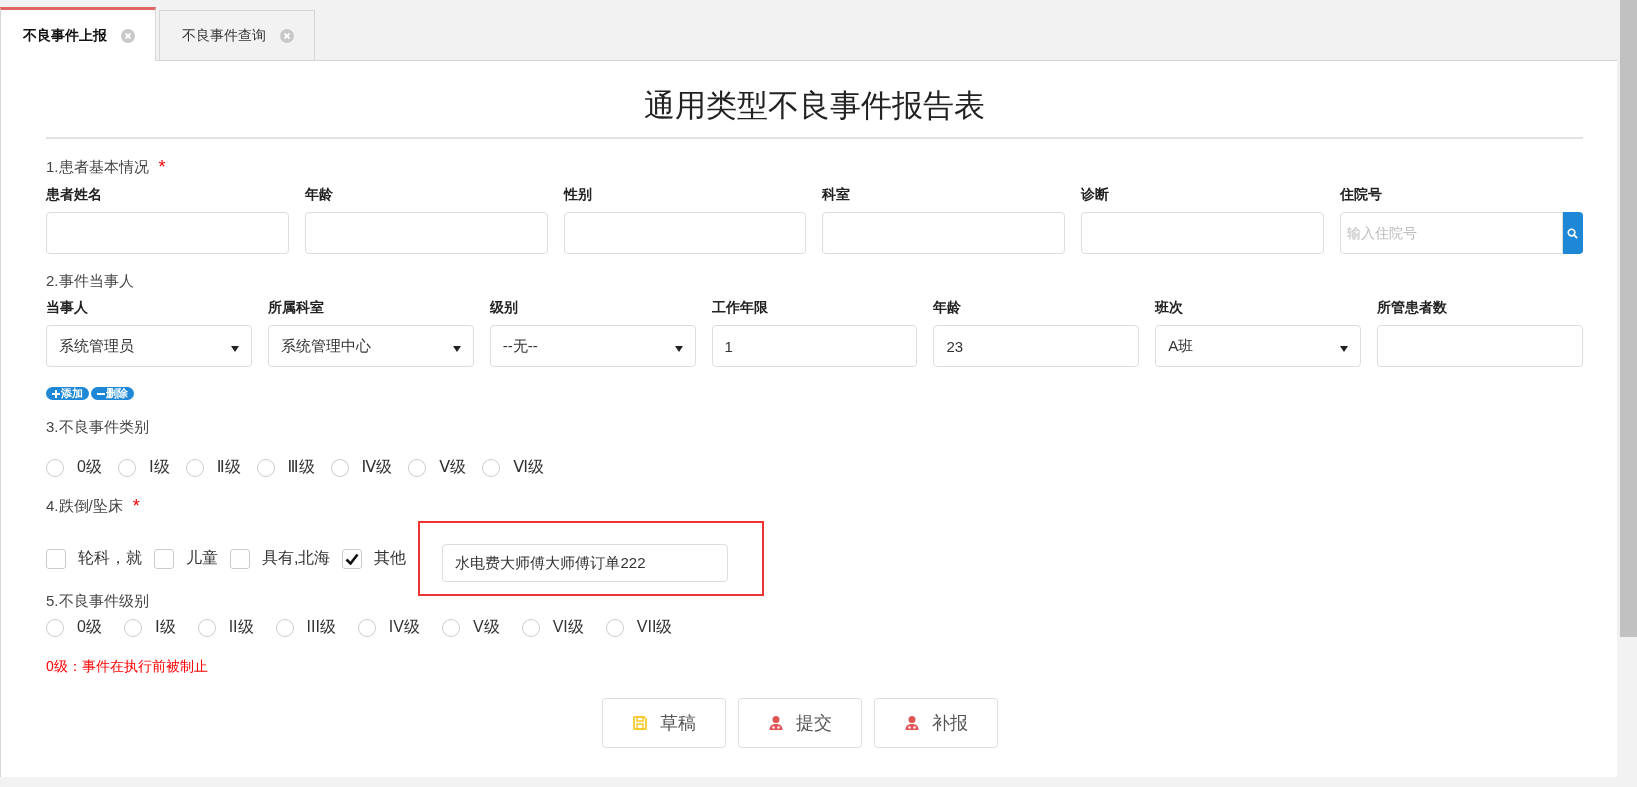 Image resolution: width=1637 pixels, height=787 pixels. I want to click on radio-option: IV级, so click(388, 627).